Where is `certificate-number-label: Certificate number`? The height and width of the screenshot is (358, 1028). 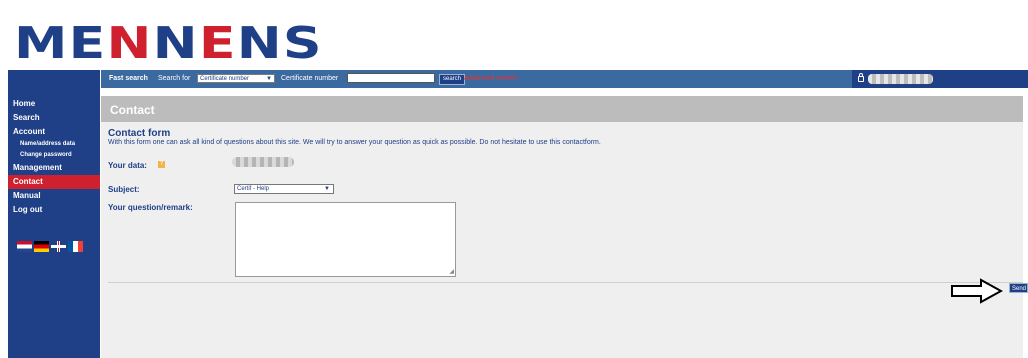 certificate-number-label: Certificate number is located at coordinates (310, 78).